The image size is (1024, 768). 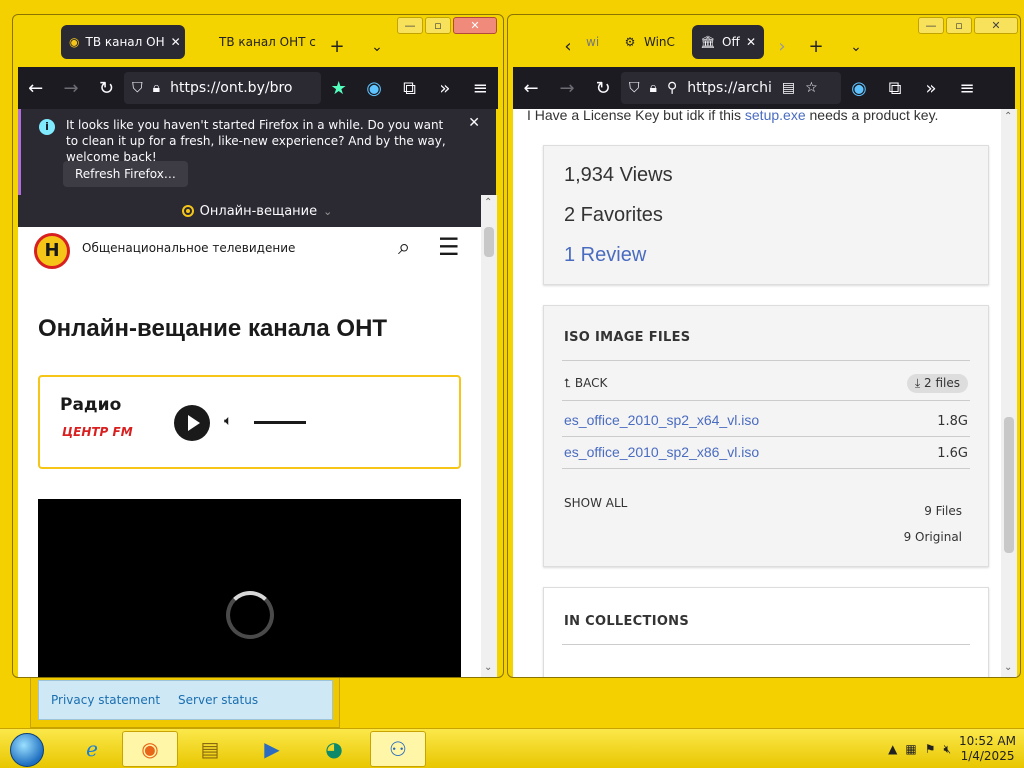 What do you see at coordinates (788, 88) in the screenshot?
I see `reader-view-icon: ▤` at bounding box center [788, 88].